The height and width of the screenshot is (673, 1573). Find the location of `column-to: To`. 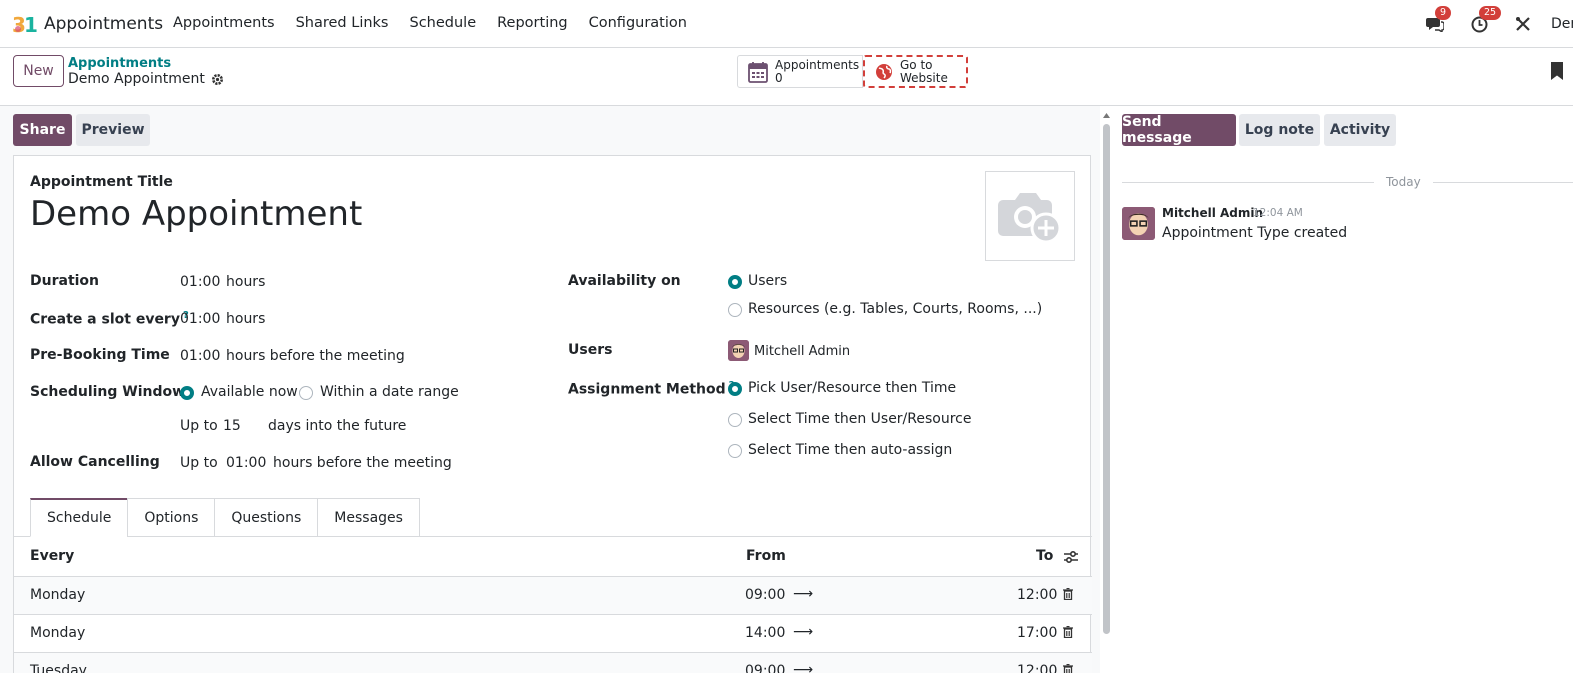

column-to: To is located at coordinates (1044, 556).